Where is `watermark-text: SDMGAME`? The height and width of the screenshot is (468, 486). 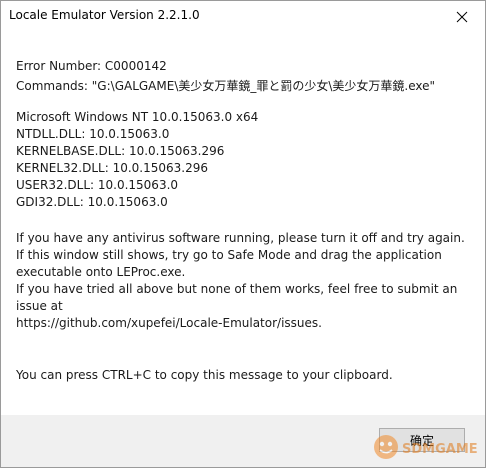 watermark-text: SDMGAME is located at coordinates (440, 449).